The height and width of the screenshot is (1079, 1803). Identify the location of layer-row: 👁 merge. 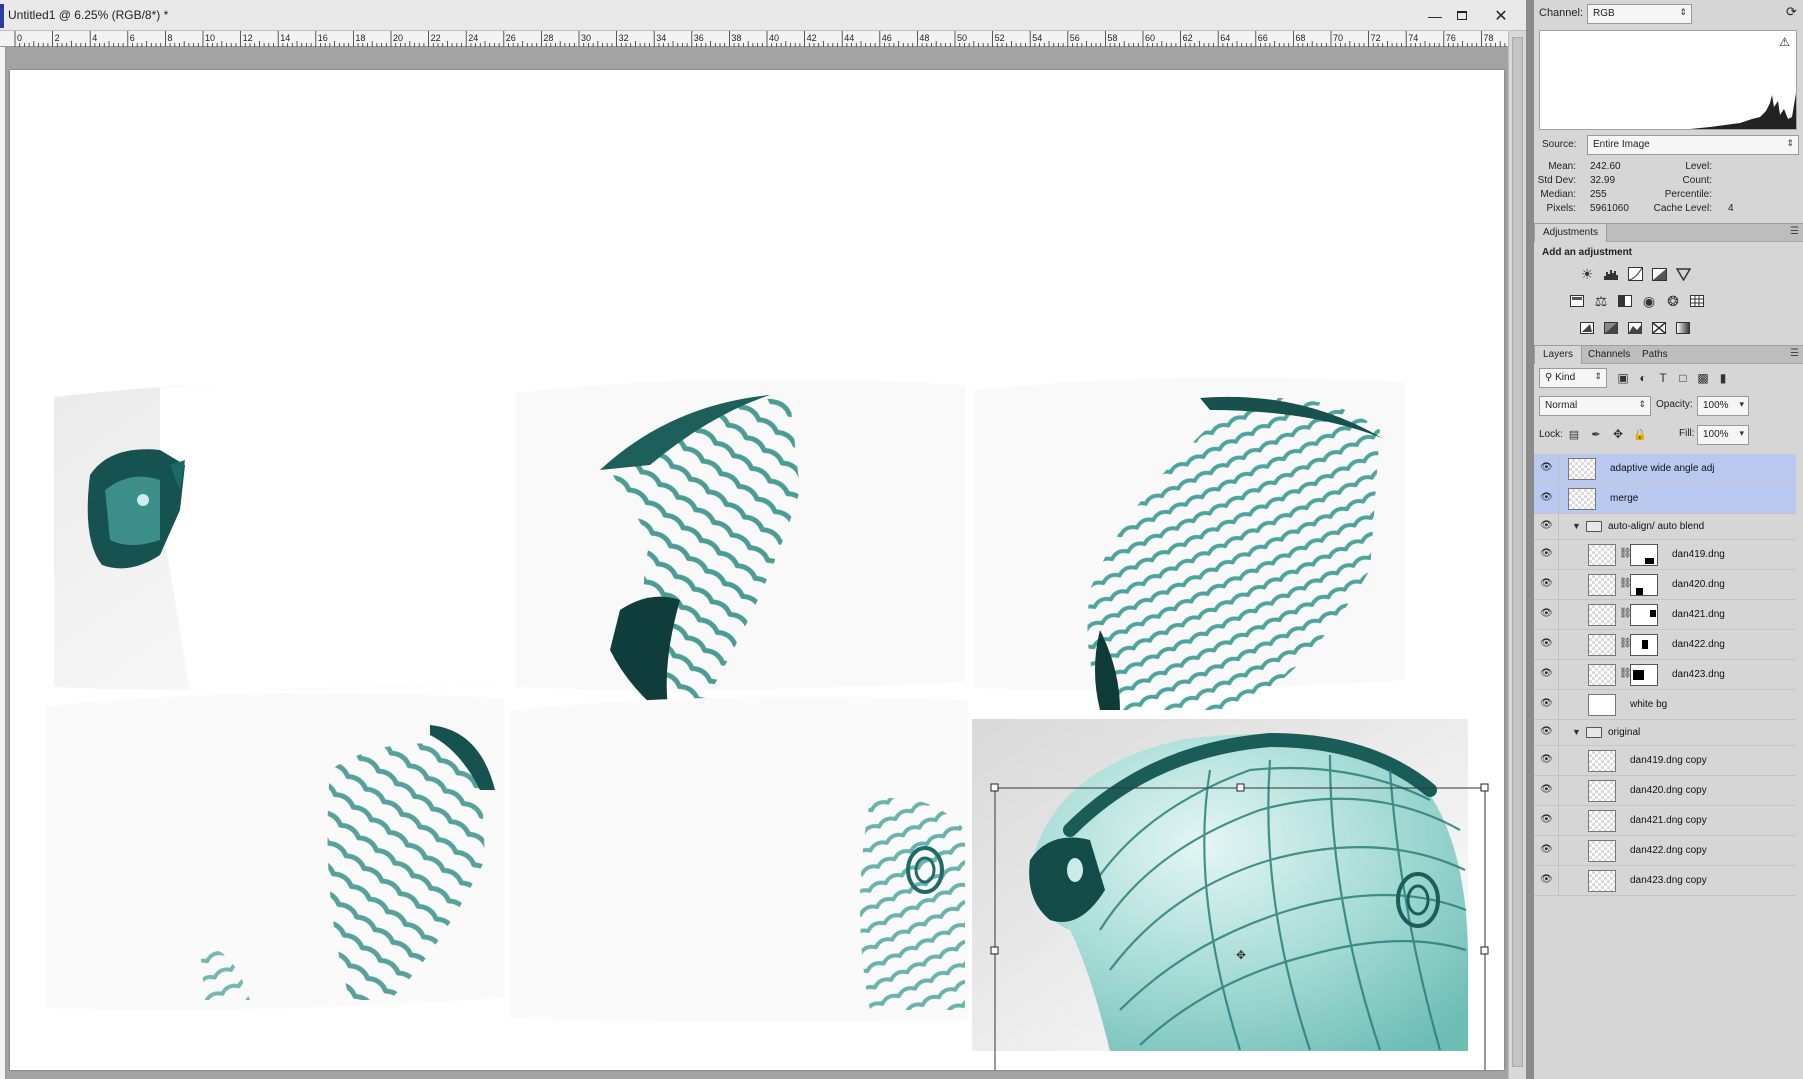
(1665, 499).